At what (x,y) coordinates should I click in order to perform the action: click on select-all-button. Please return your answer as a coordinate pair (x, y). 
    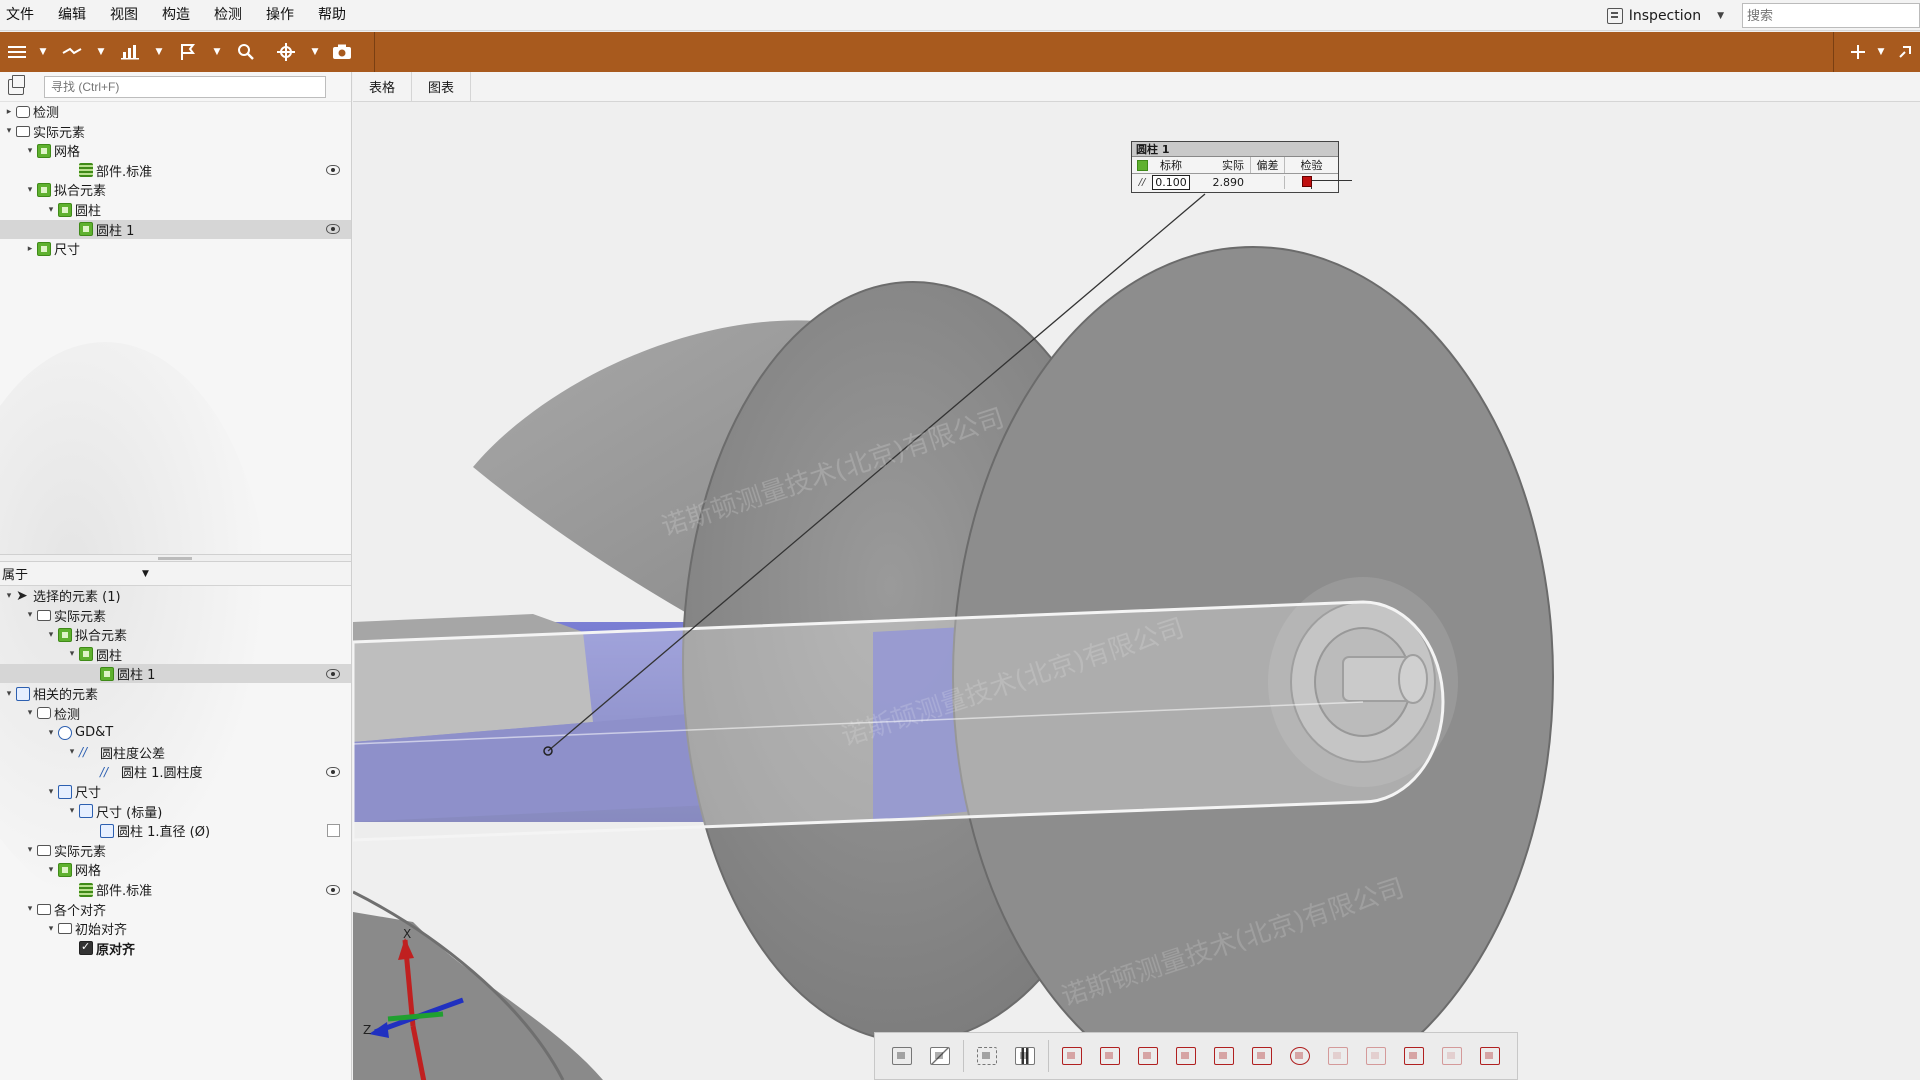
    Looking at the image, I should click on (902, 1056).